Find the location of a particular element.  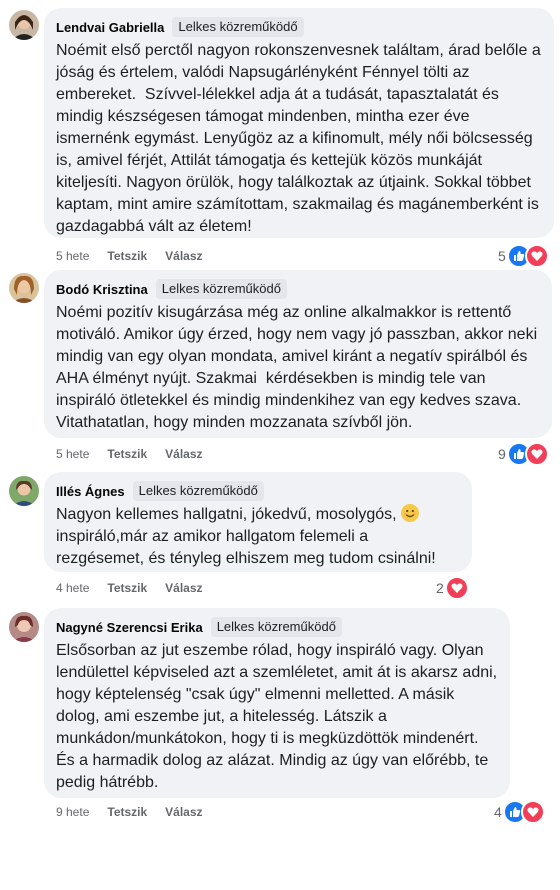

reaction-summary: 5 is located at coordinates (523, 256).